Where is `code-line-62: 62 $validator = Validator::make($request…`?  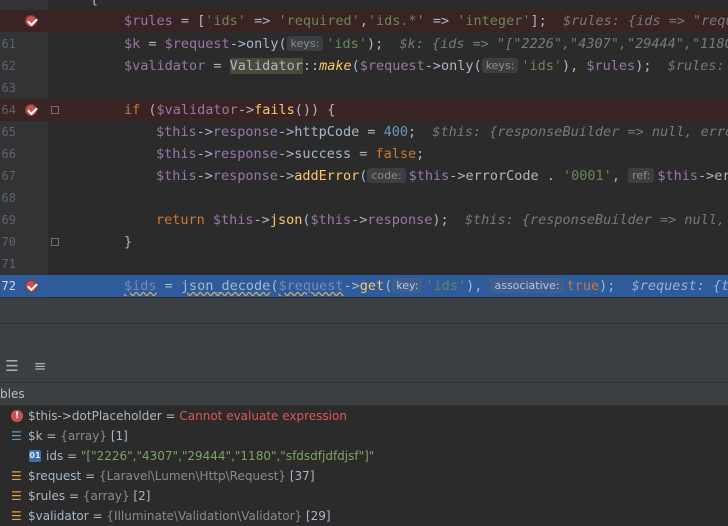 code-line-62: 62 $validator = Validator::make($request… is located at coordinates (364, 66).